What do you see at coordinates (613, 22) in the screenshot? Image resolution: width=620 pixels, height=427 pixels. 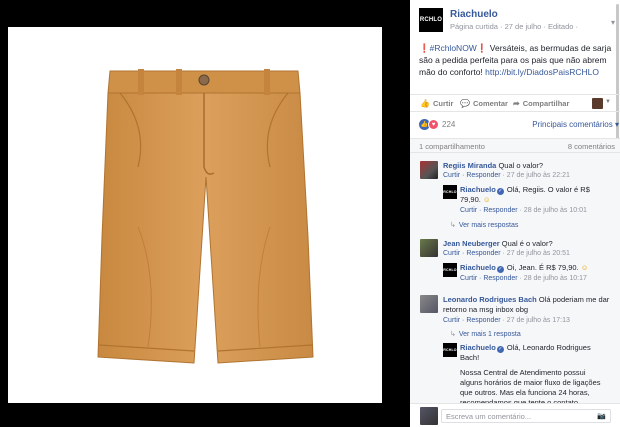 I see `post-options-chevron-icon: ▾` at bounding box center [613, 22].